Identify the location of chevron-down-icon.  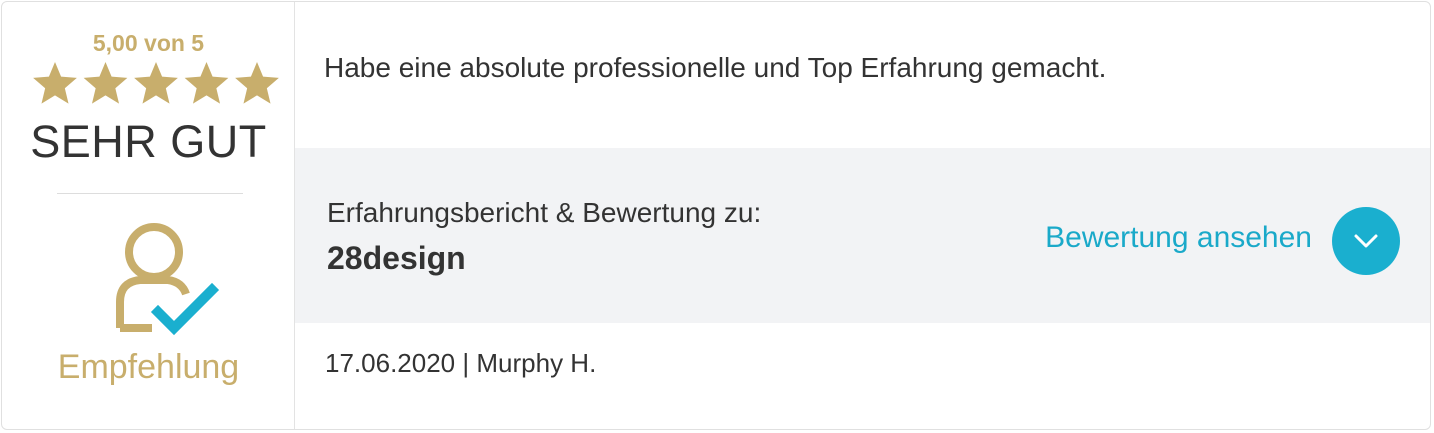
(1366, 241).